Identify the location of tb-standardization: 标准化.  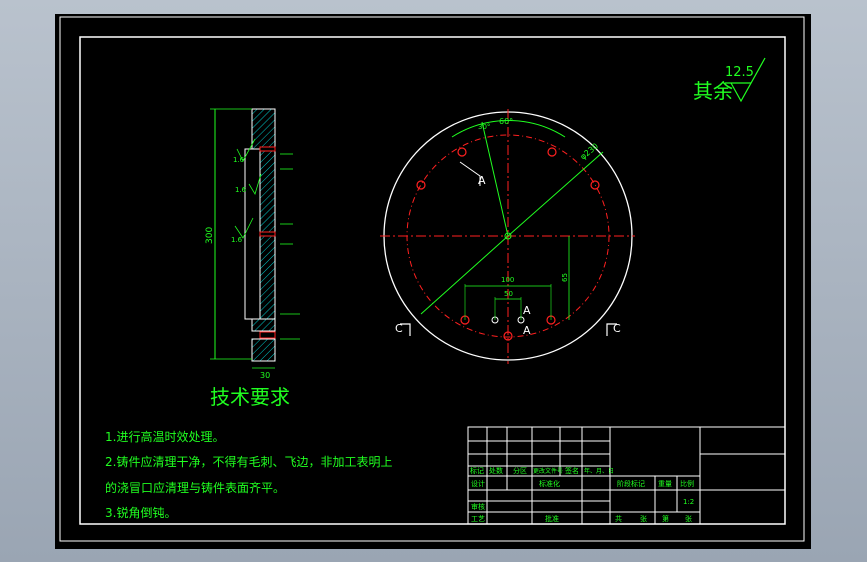
(549, 483).